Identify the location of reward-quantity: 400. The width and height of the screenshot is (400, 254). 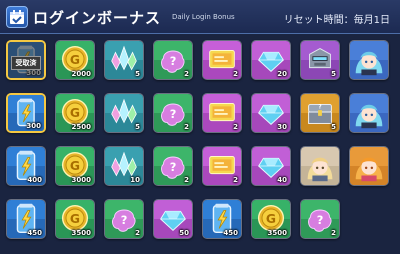
(34, 180).